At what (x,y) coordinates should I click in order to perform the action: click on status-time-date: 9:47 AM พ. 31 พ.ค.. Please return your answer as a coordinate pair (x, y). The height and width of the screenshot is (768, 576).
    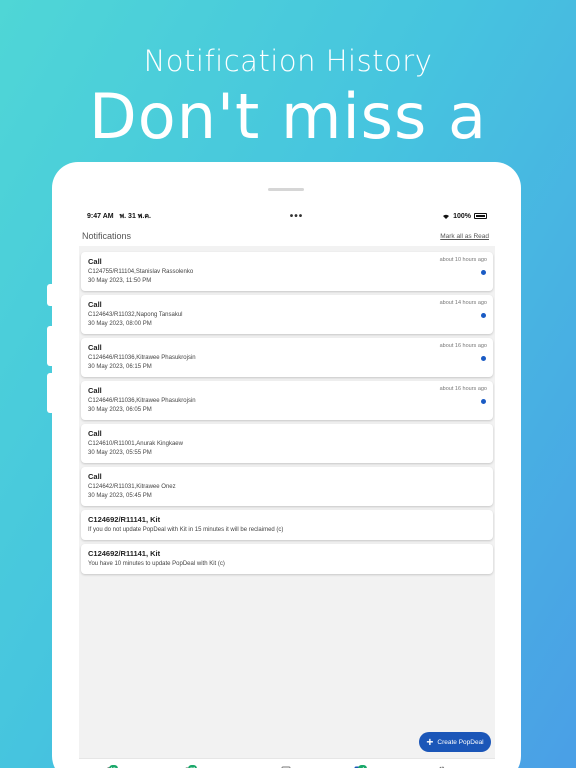
    Looking at the image, I should click on (119, 216).